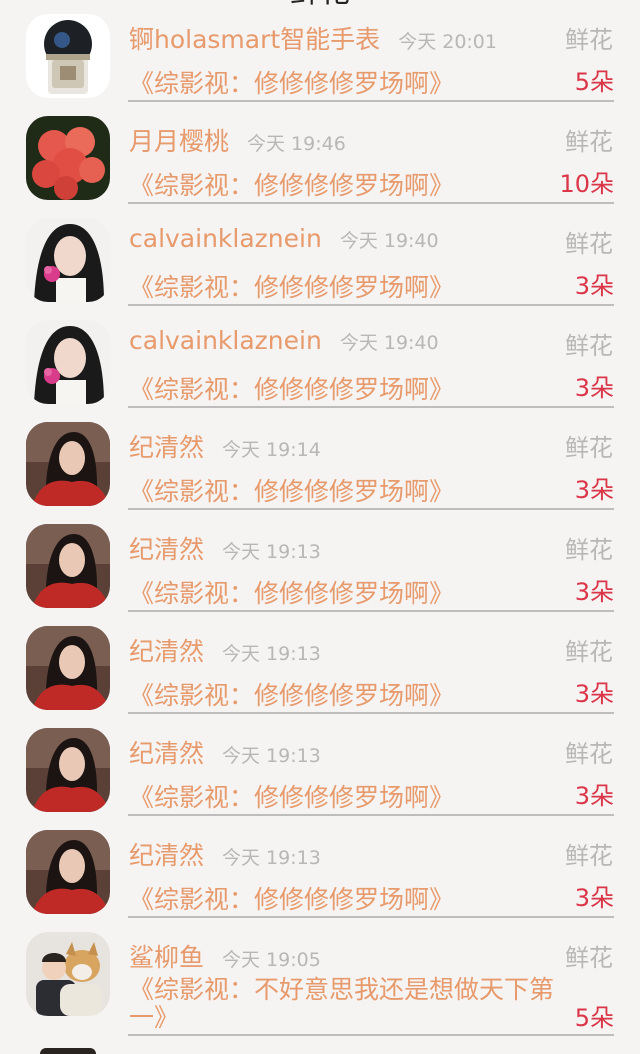 This screenshot has width=640, height=1054. Describe the element at coordinates (371, 1035) in the screenshot. I see `divider` at that location.